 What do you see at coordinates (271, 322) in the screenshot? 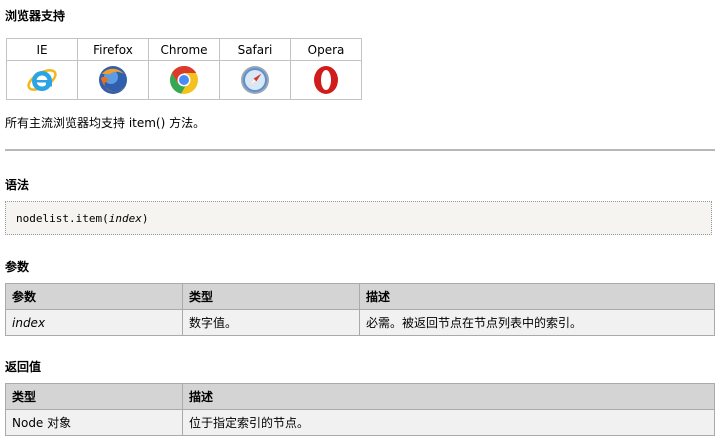
I see `table-cell: 数字值。` at bounding box center [271, 322].